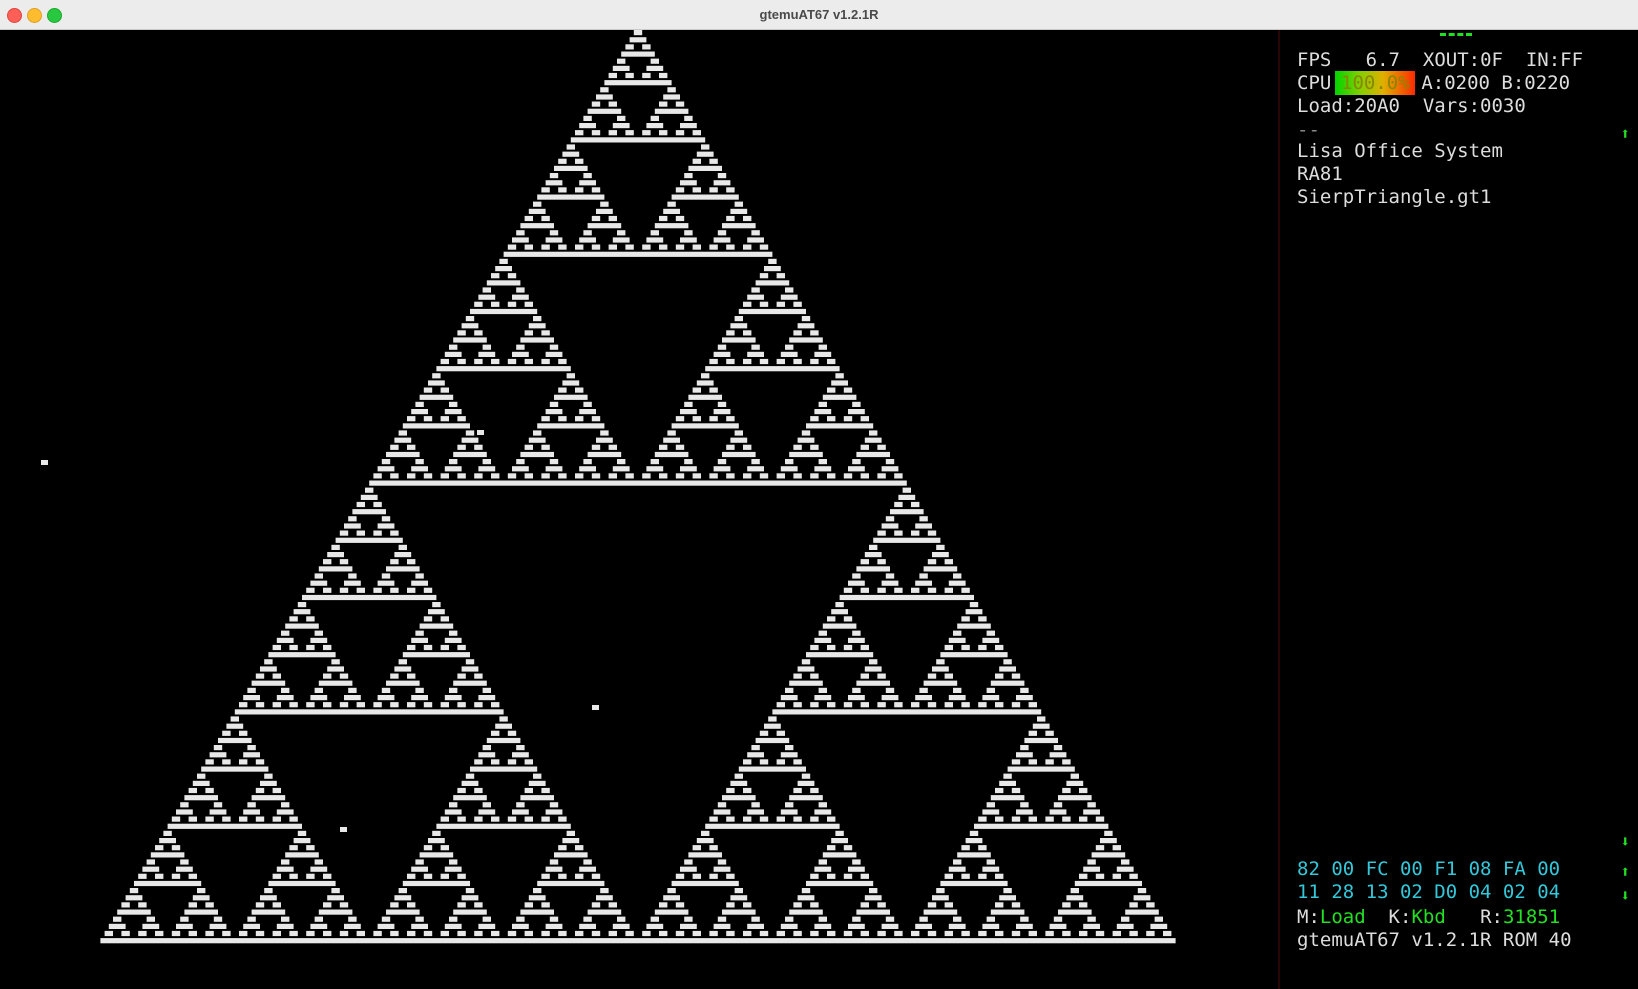  What do you see at coordinates (1554, 60) in the screenshot?
I see `in-value: IN:FF` at bounding box center [1554, 60].